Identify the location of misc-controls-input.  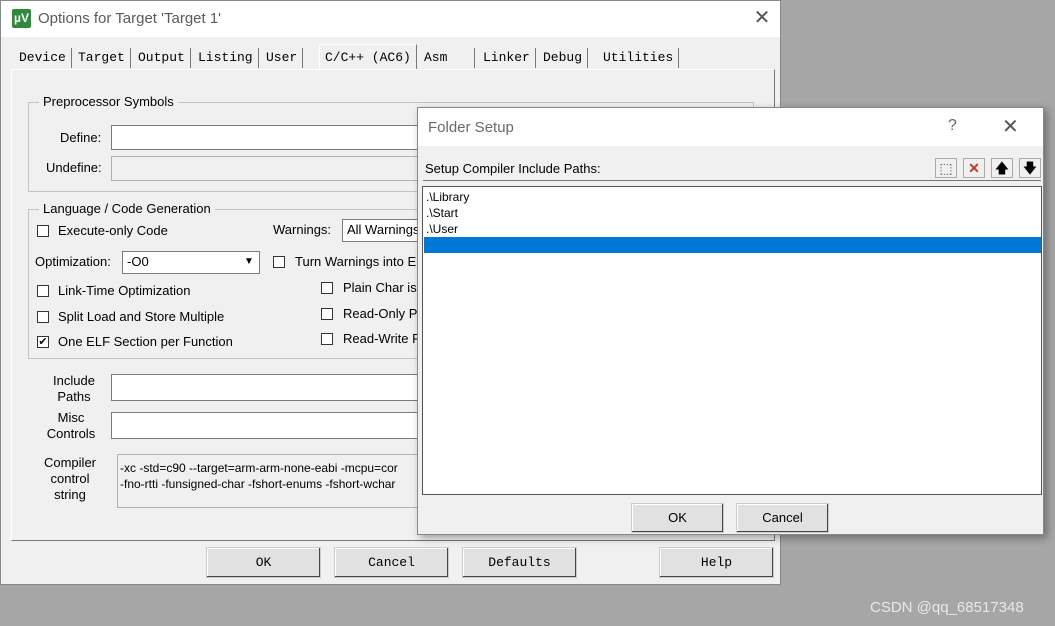
(266, 425).